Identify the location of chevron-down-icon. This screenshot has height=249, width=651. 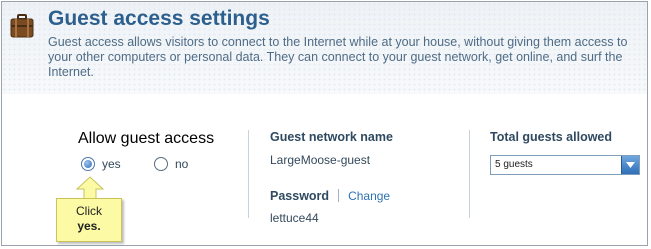
(630, 165).